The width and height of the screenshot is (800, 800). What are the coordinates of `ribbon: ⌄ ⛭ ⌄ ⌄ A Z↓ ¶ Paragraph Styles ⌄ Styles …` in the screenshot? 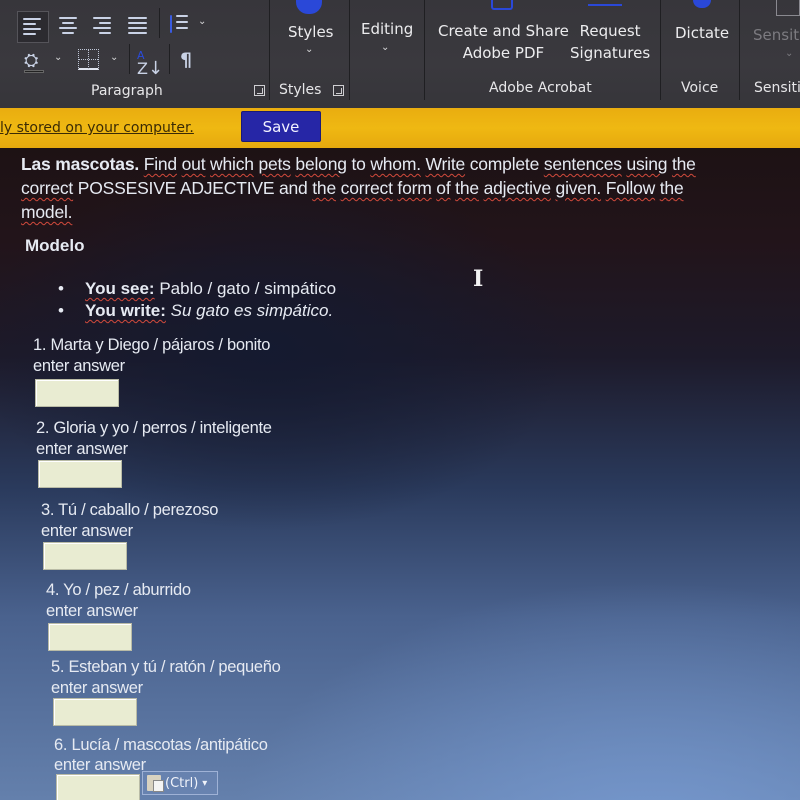 It's located at (400, 54).